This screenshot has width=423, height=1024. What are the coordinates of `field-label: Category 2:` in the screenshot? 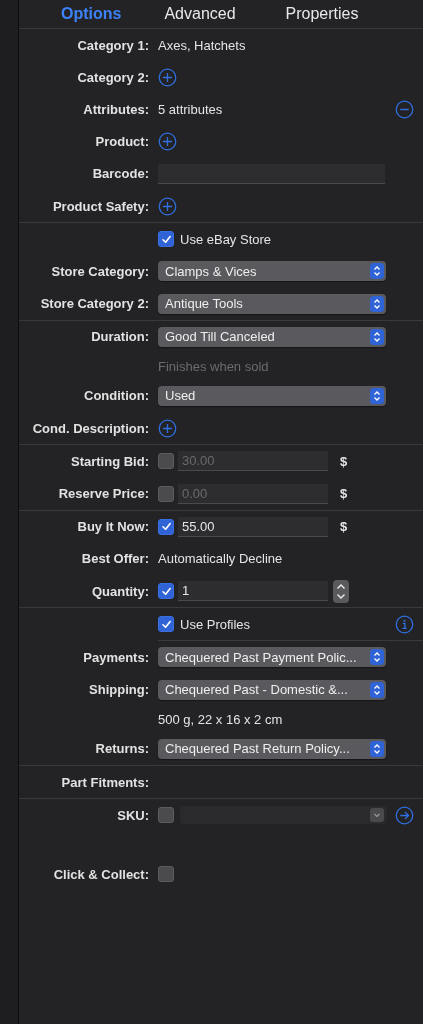 It's located at (113, 77).